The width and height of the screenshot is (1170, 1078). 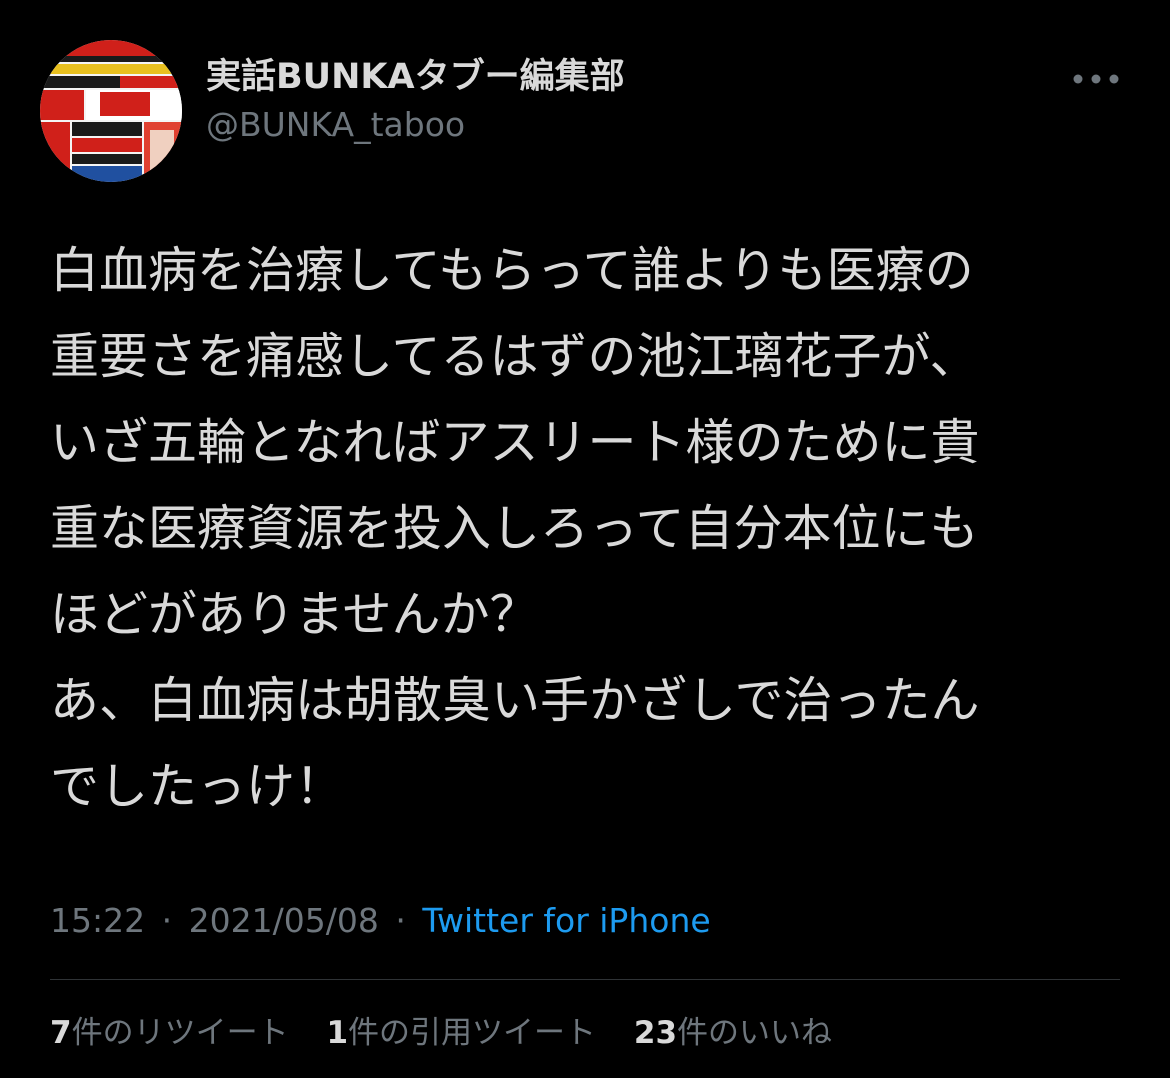 I want to click on engagement-stats: 7件のリツイート 1件の引用ツイート 23件のいいね, so click(x=455, y=1033).